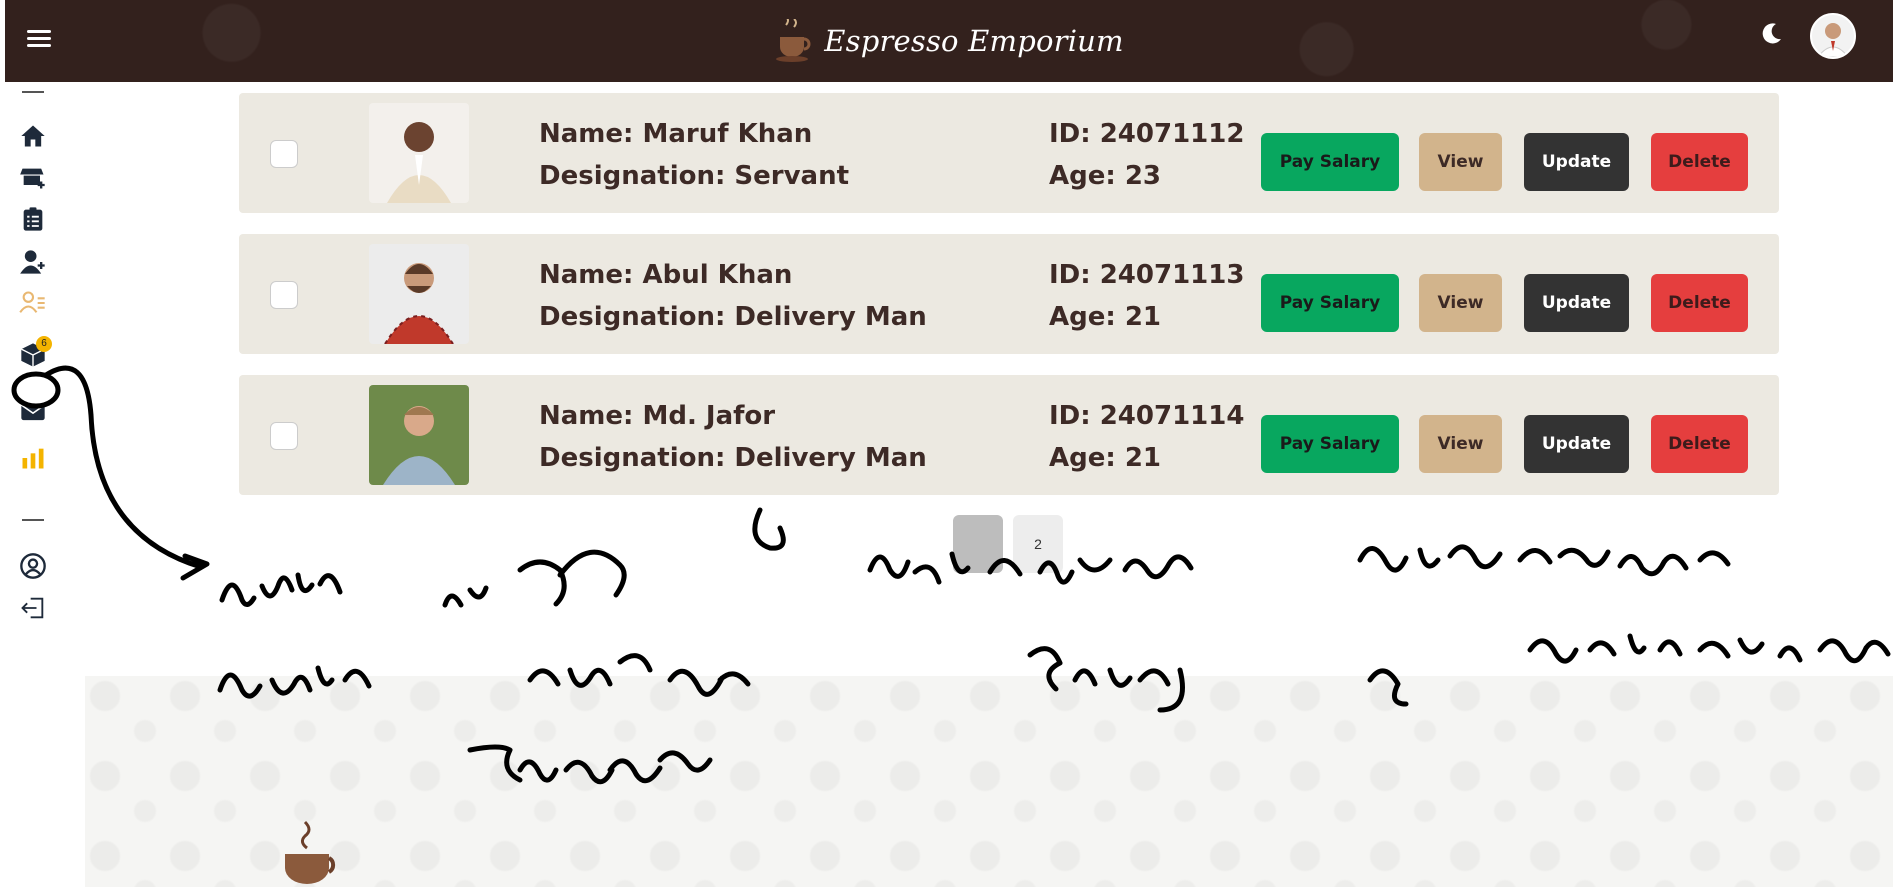 This screenshot has width=1903, height=887. I want to click on user-circle-icon, so click(33, 566).